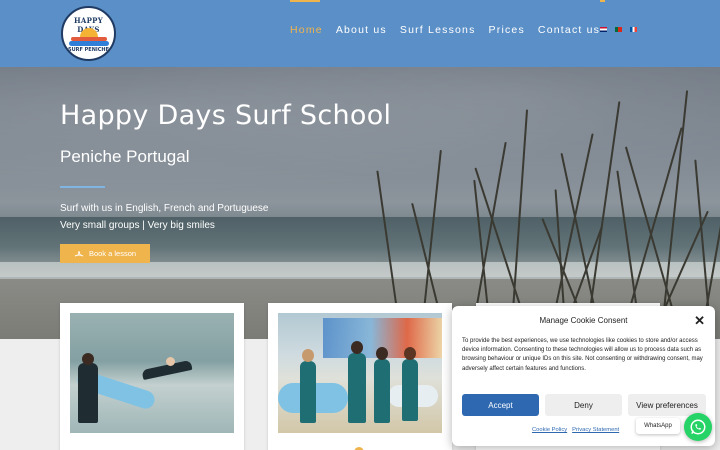  Describe the element at coordinates (361, 30) in the screenshot. I see `nav-about-us: About us` at that location.